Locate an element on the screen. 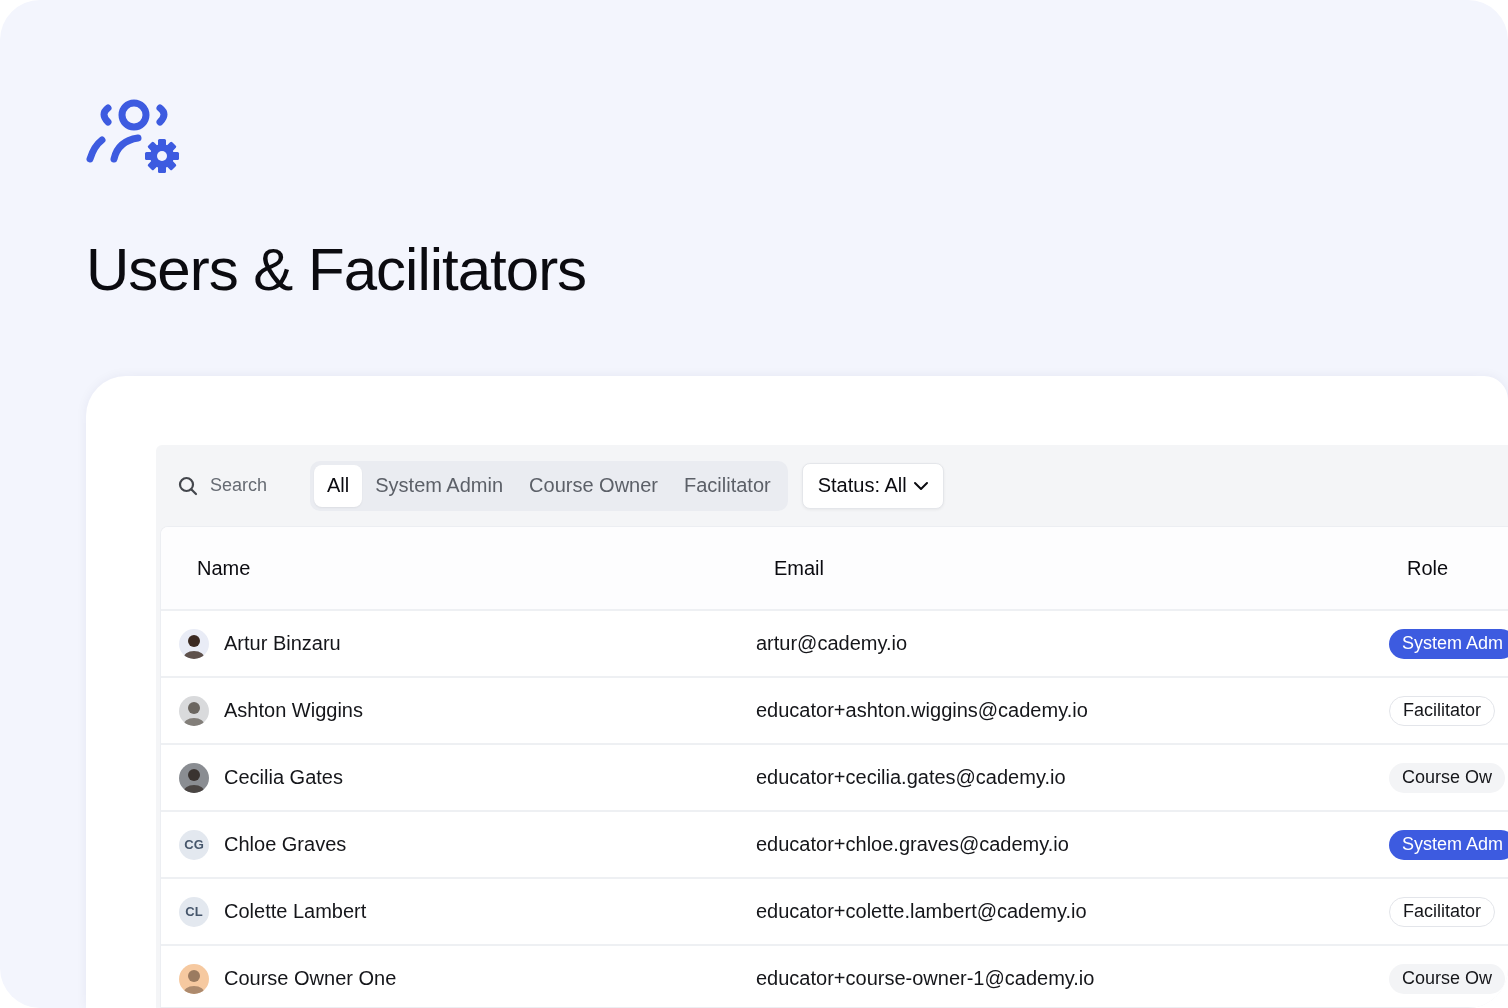 The image size is (1508, 1008). user-email: educator+course-owner-1@cademy.io is located at coordinates (926, 978).